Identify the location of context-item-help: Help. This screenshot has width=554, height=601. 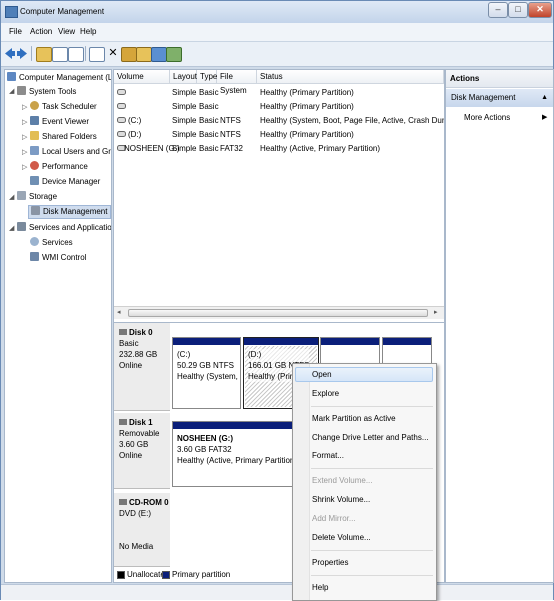
(320, 587).